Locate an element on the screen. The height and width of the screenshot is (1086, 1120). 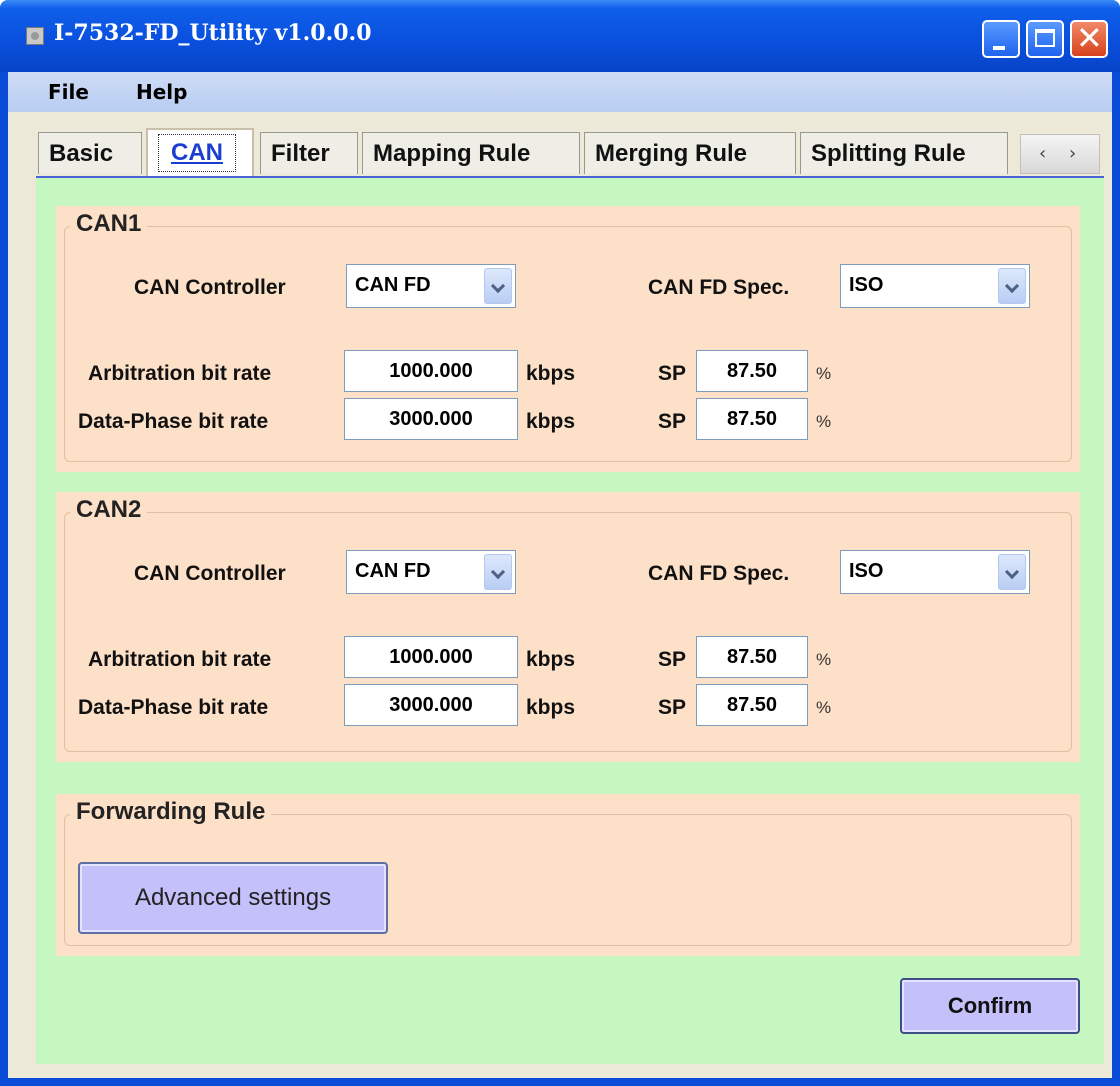
can2-controller-label: CAN Controller is located at coordinates (210, 573).